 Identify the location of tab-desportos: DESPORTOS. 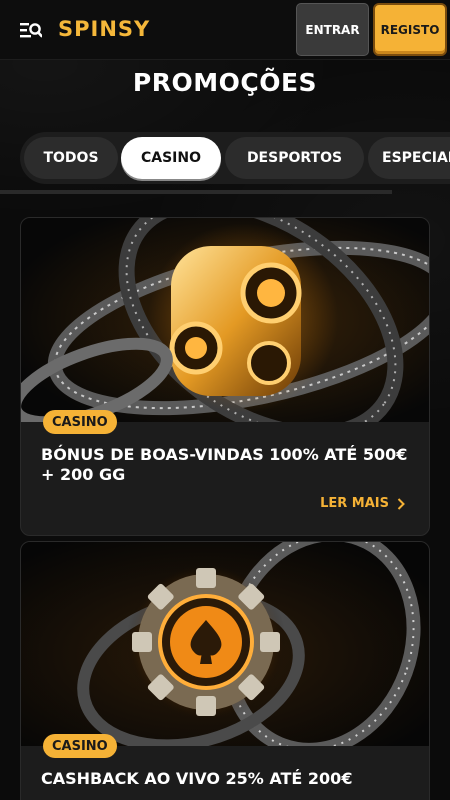
(294, 158).